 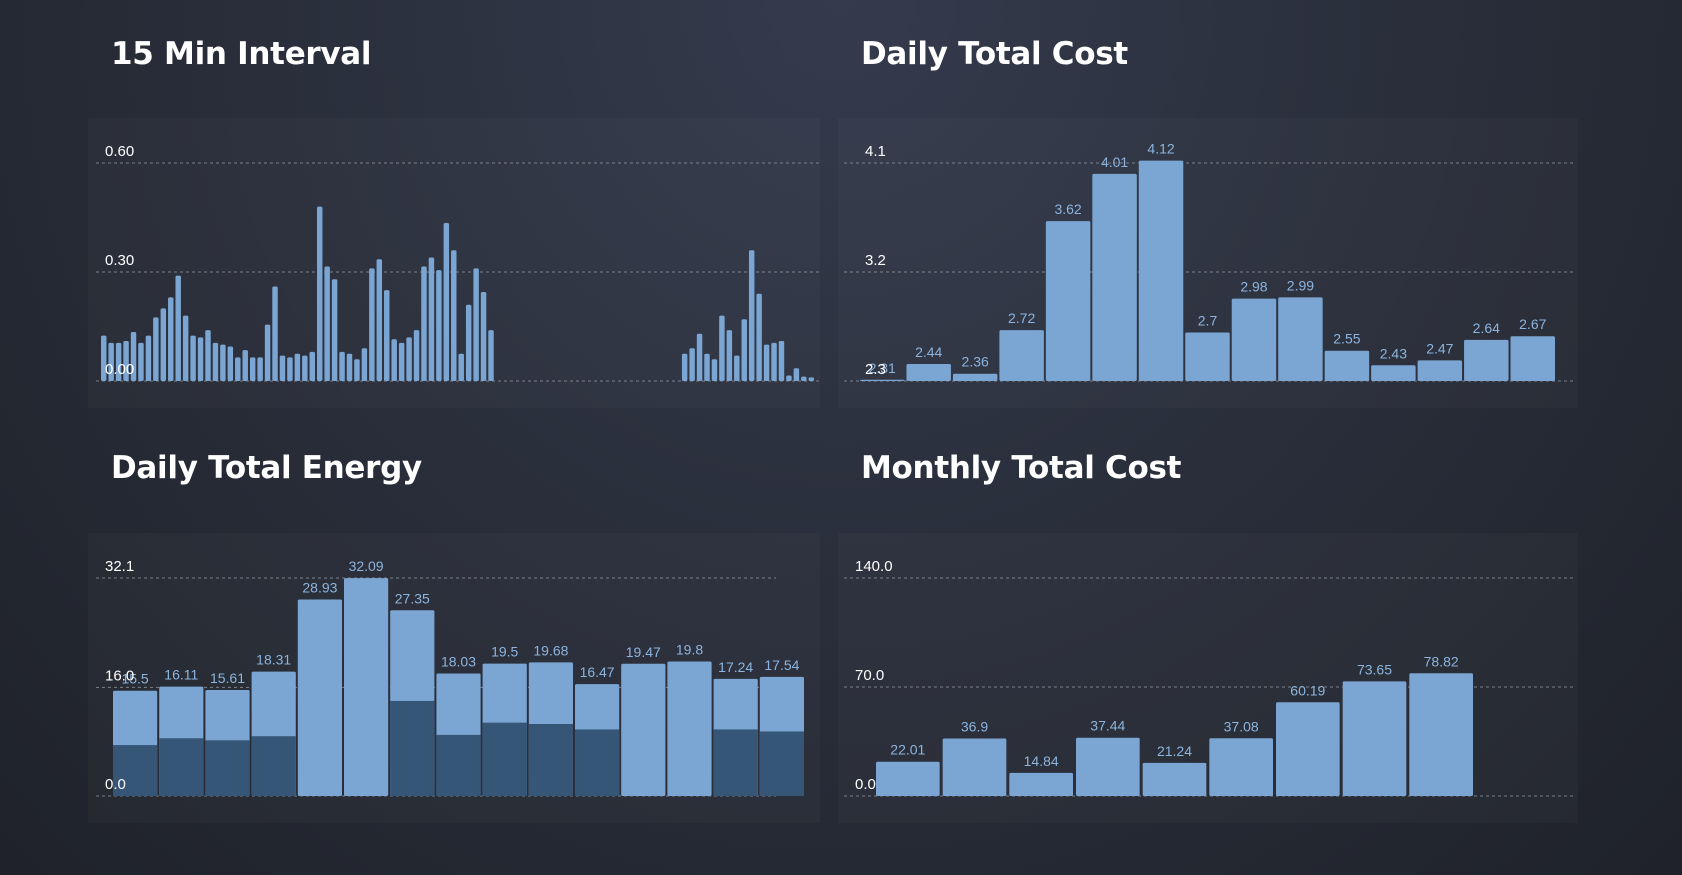 What do you see at coordinates (928, 352) in the screenshot?
I see `data-label: 2.44` at bounding box center [928, 352].